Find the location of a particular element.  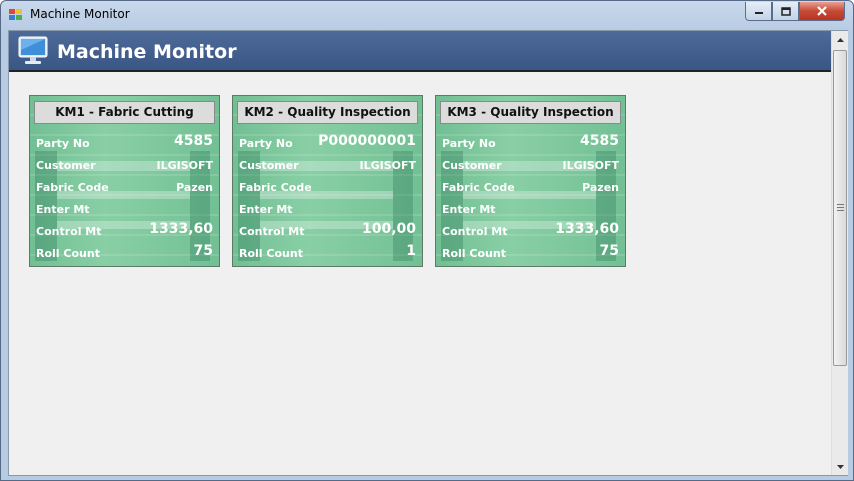

scroll-up-button is located at coordinates (840, 39).